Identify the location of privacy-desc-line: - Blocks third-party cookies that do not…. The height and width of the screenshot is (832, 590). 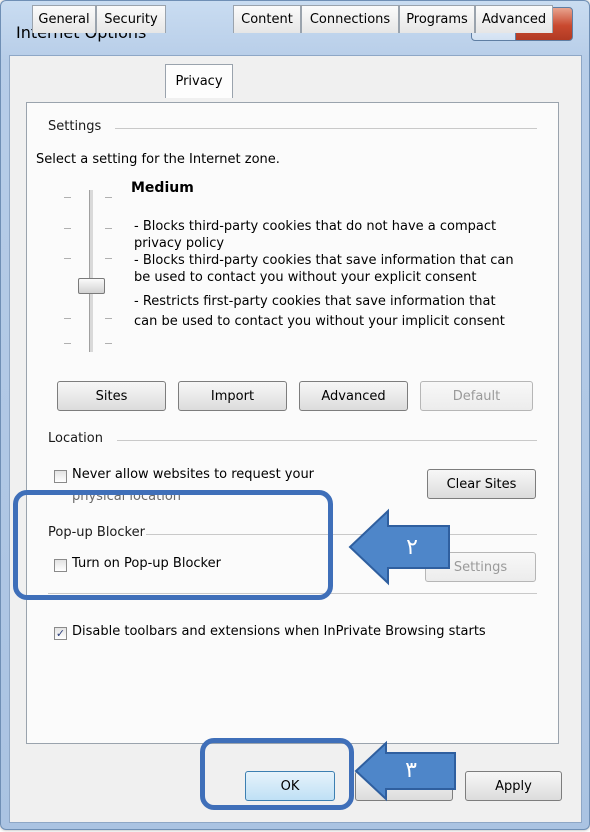
(315, 226).